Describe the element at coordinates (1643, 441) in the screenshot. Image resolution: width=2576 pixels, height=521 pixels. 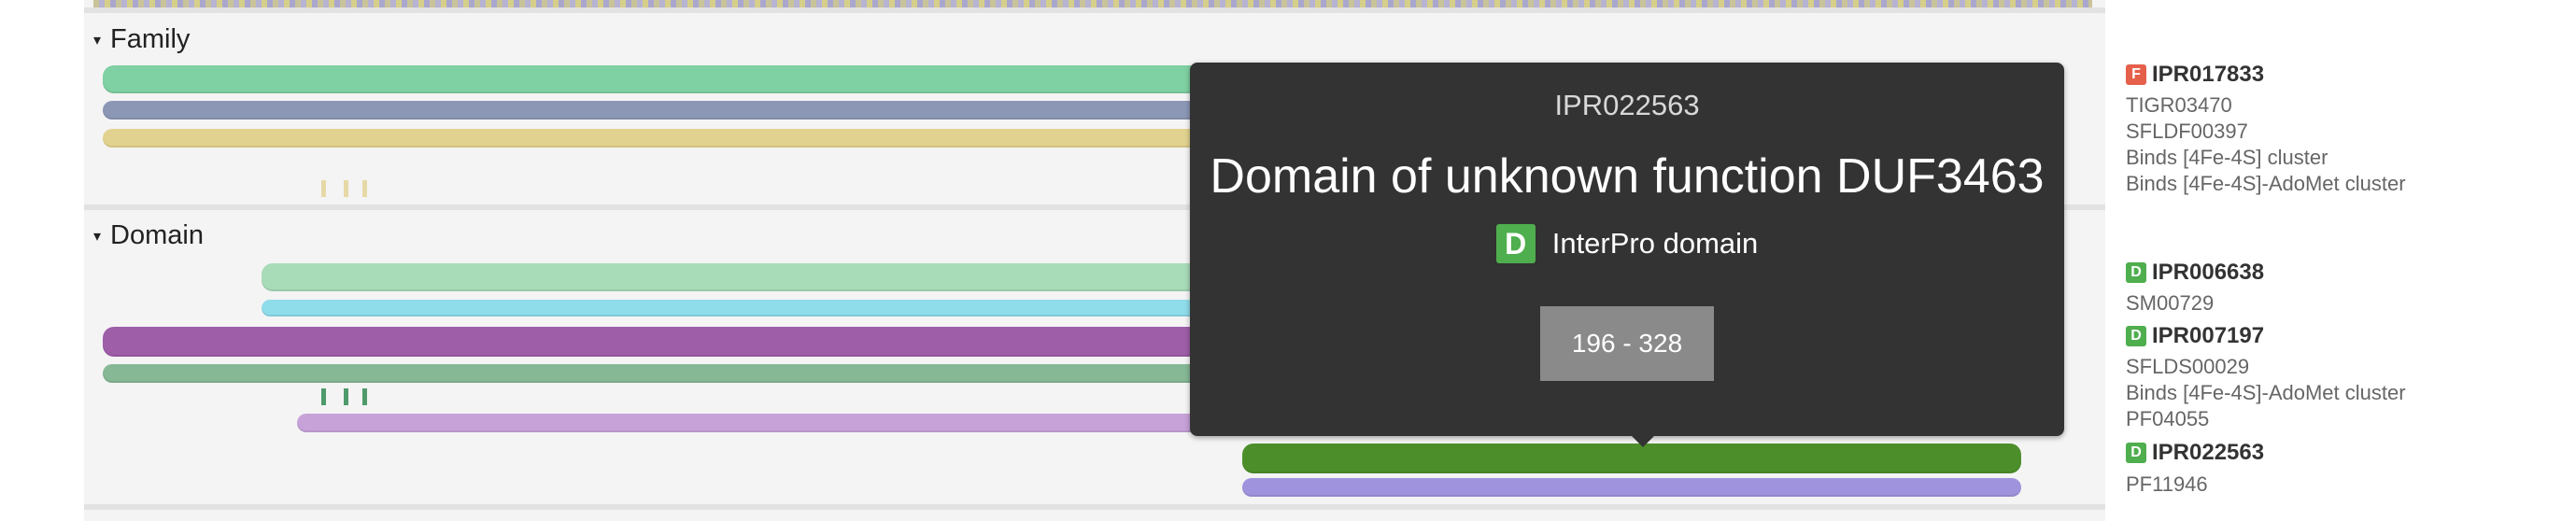
I see `tooltip-pointer` at that location.